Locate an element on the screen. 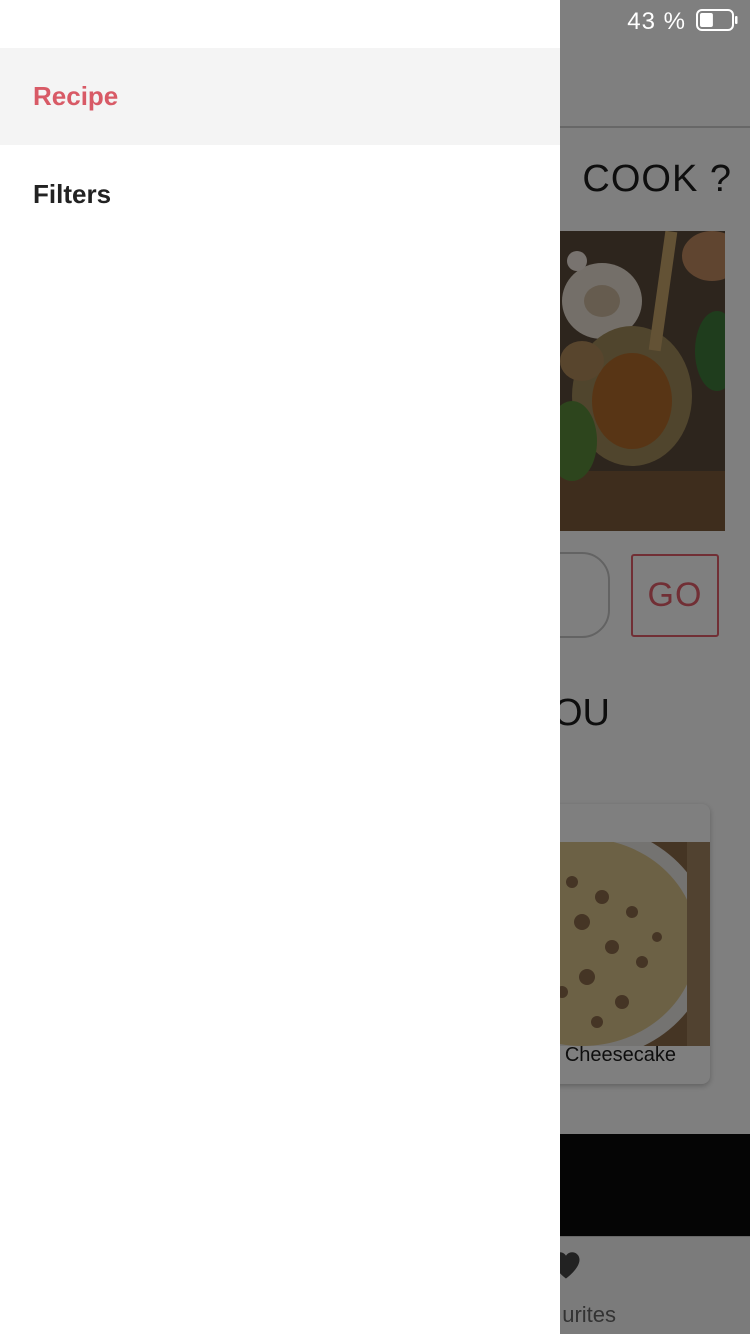 Image resolution: width=750 pixels, height=1334 pixels. status-bar: 43 % is located at coordinates (375, 20).